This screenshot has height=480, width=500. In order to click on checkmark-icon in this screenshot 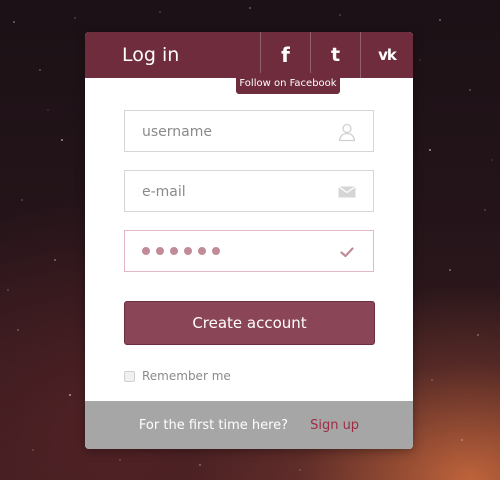, I will do `click(347, 252)`.